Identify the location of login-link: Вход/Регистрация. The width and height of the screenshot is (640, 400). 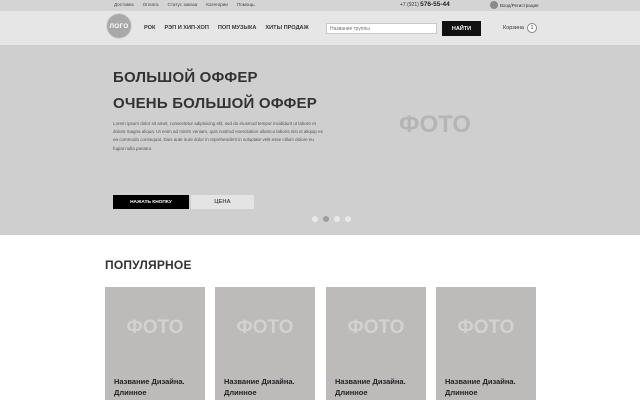
(514, 5).